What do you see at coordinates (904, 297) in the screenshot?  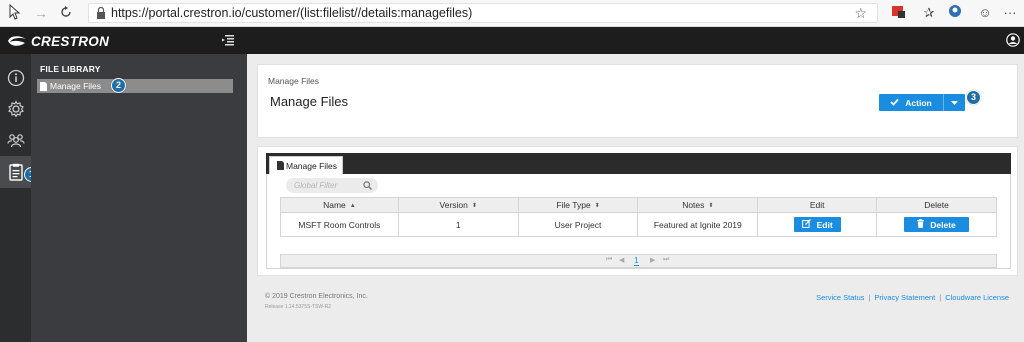 I see `privacy-statement-link: Privacy Statement` at bounding box center [904, 297].